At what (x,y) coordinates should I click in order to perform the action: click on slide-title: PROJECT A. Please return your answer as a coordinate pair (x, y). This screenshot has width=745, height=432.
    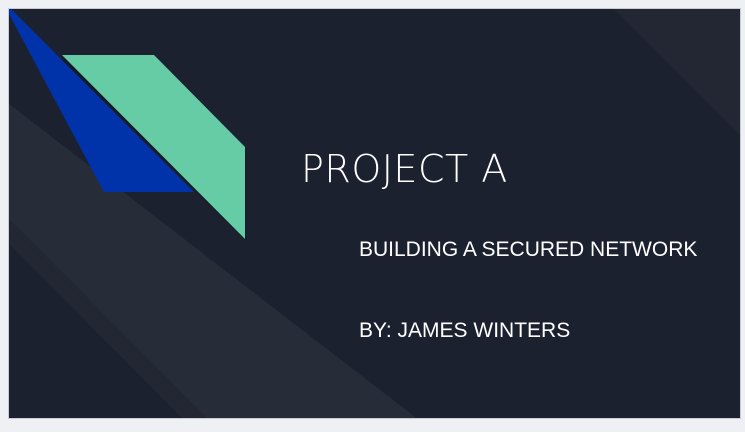
    Looking at the image, I should click on (404, 169).